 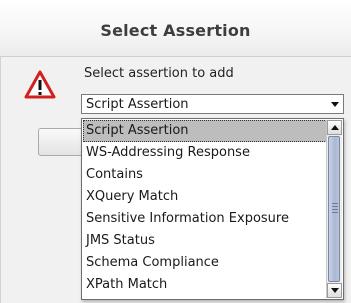 What do you see at coordinates (205, 285) in the screenshot?
I see `assertion-option: XPath Match` at bounding box center [205, 285].